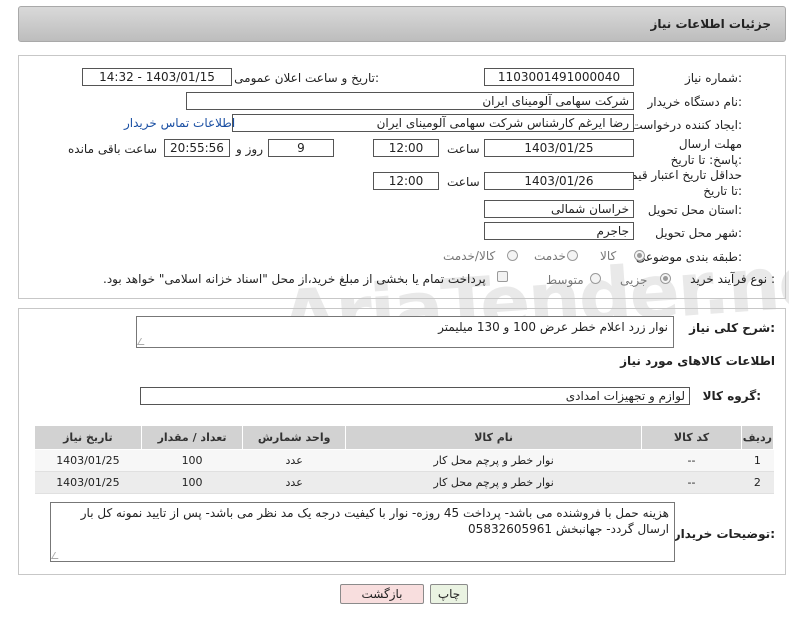 The width and height of the screenshot is (789, 620). Describe the element at coordinates (306, 78) in the screenshot. I see `announce-label: تاریخ و ساعت اعلان عمومی:` at that location.